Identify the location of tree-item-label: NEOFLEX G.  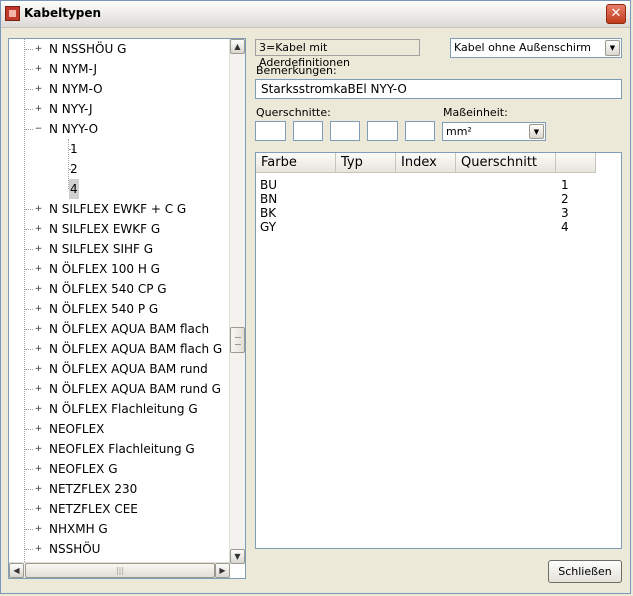
(83, 469).